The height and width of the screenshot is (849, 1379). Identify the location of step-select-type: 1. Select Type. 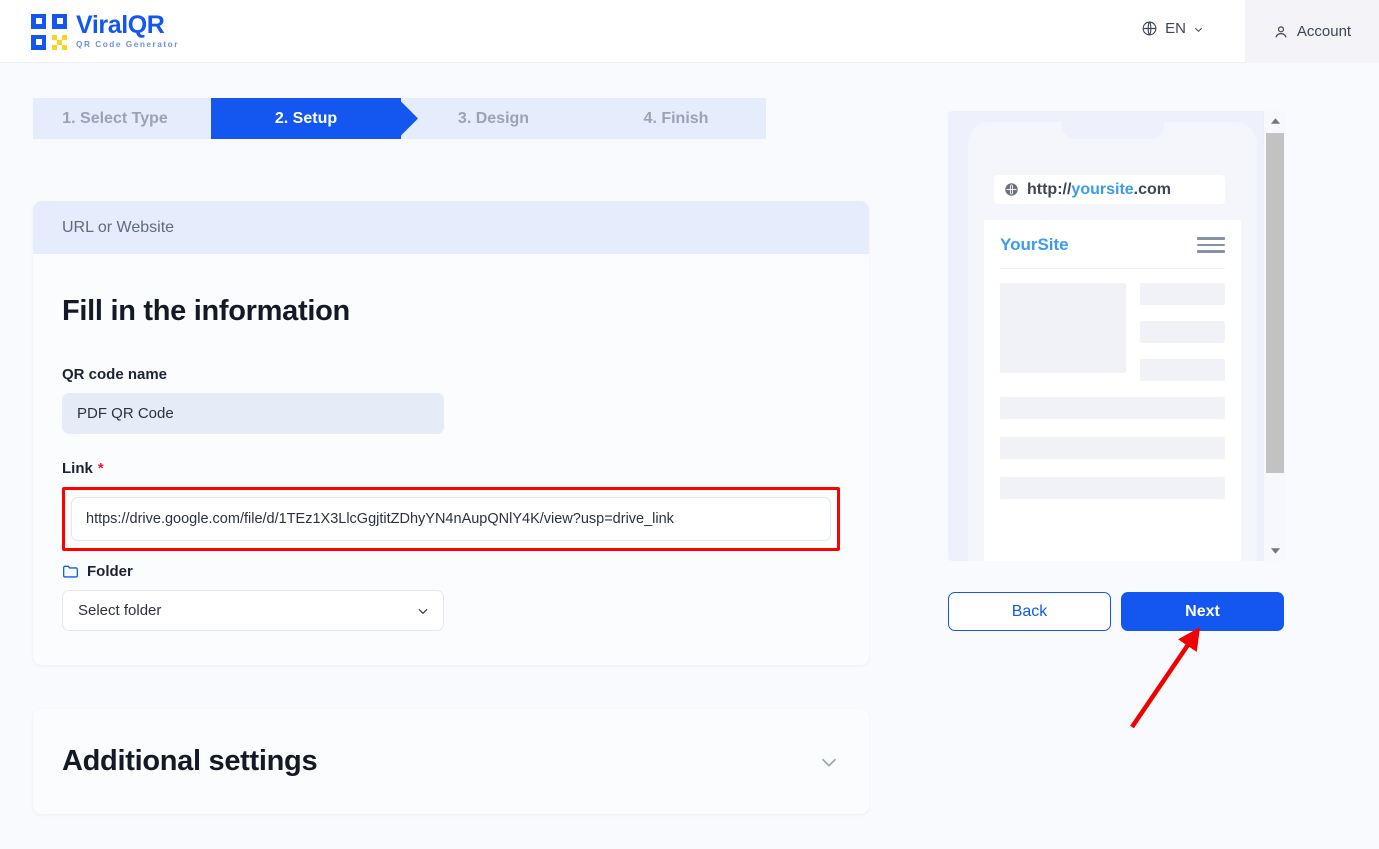
(122, 118).